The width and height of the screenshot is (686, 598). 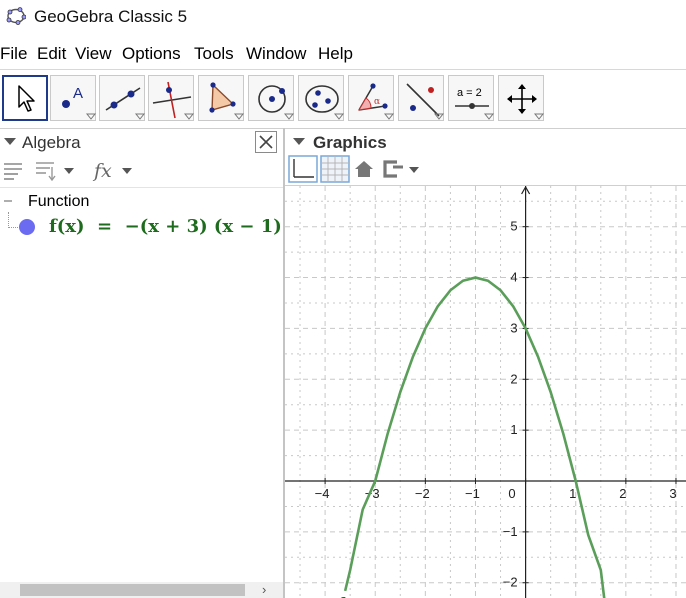 I want to click on slider-icon: a = 2, so click(x=475, y=103).